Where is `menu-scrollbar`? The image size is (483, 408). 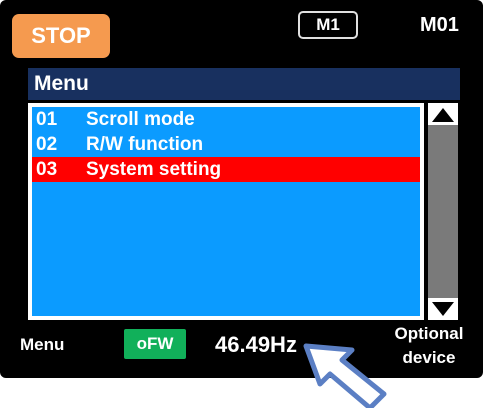
menu-scrollbar is located at coordinates (443, 211).